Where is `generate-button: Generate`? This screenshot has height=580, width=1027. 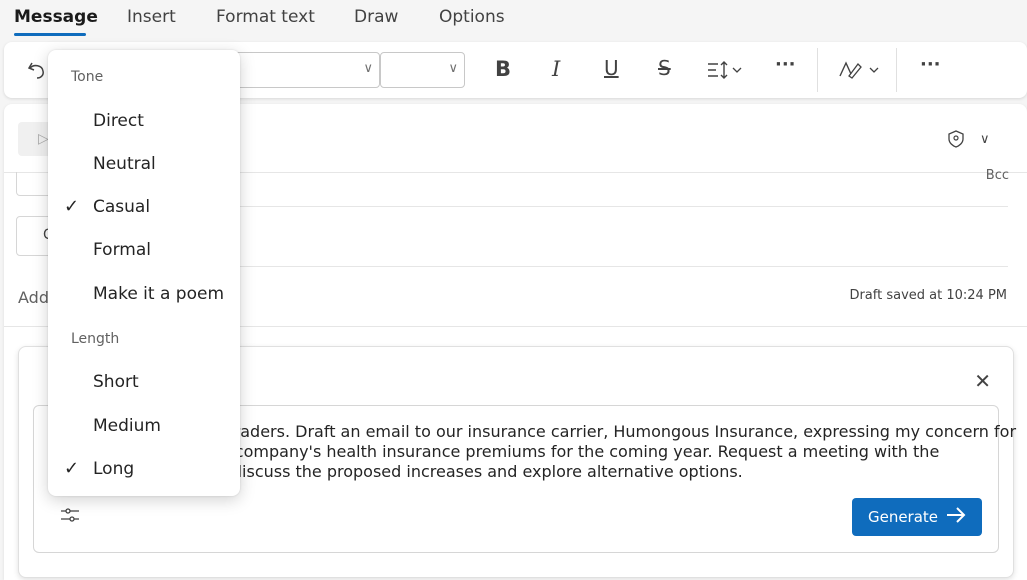
generate-button: Generate is located at coordinates (917, 517).